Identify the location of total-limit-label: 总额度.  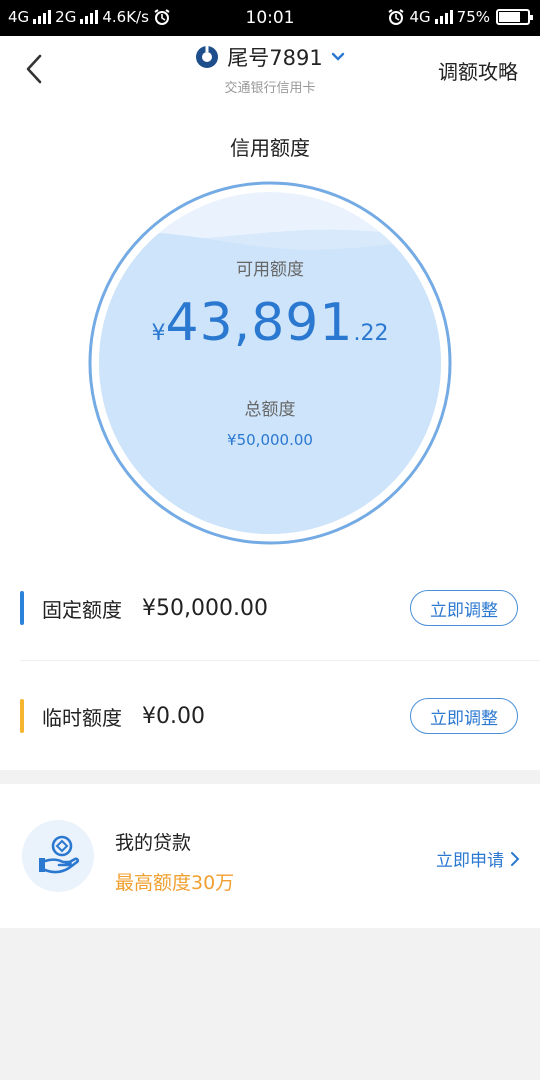
(270, 410).